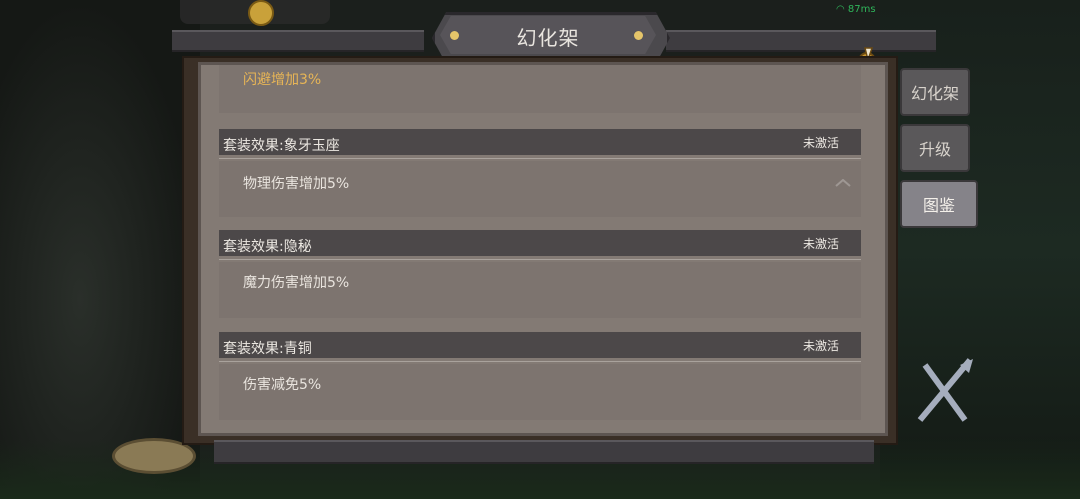  I want to click on header-bar-left, so click(298, 41).